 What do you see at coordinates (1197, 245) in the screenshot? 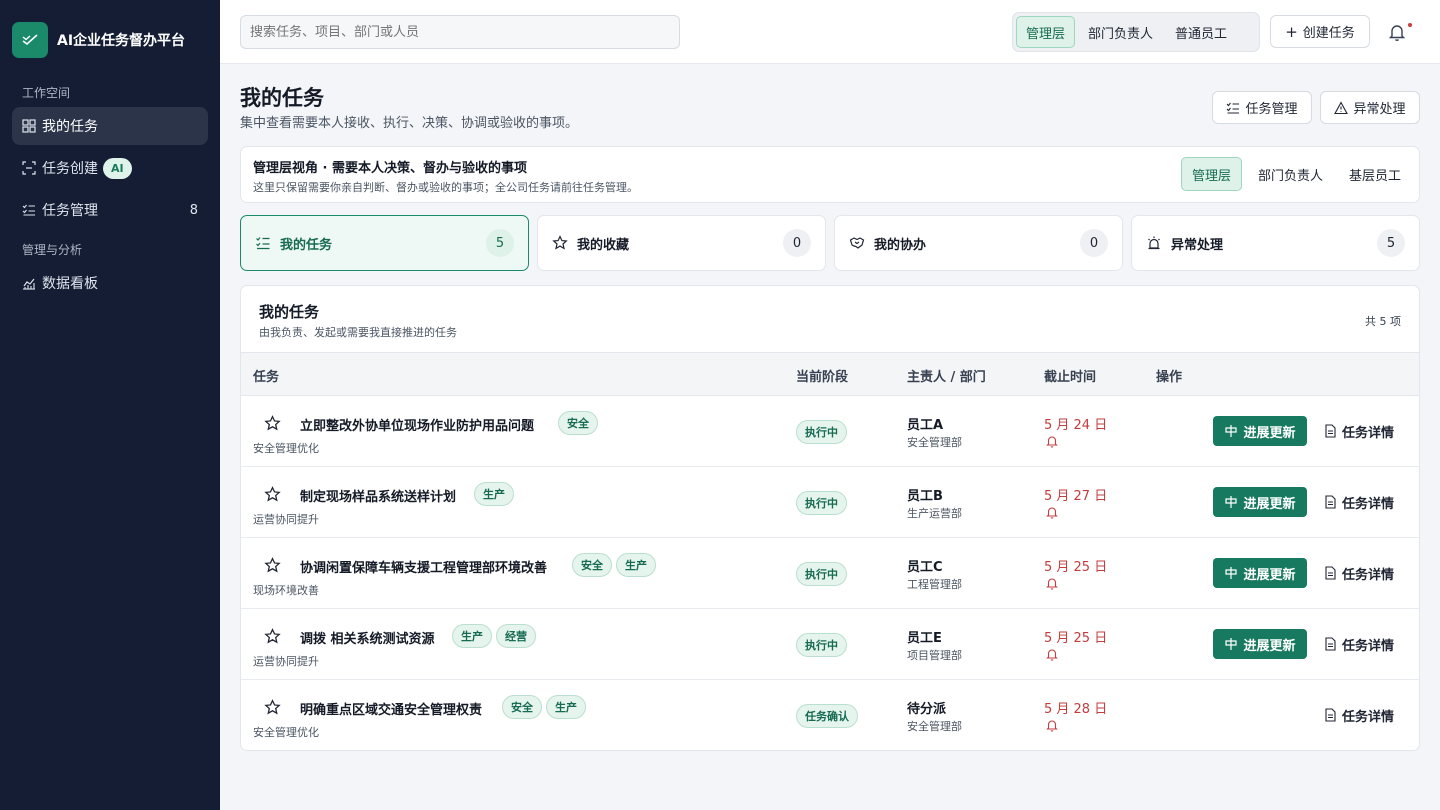
I see `stat-label: 异常处理` at bounding box center [1197, 245].